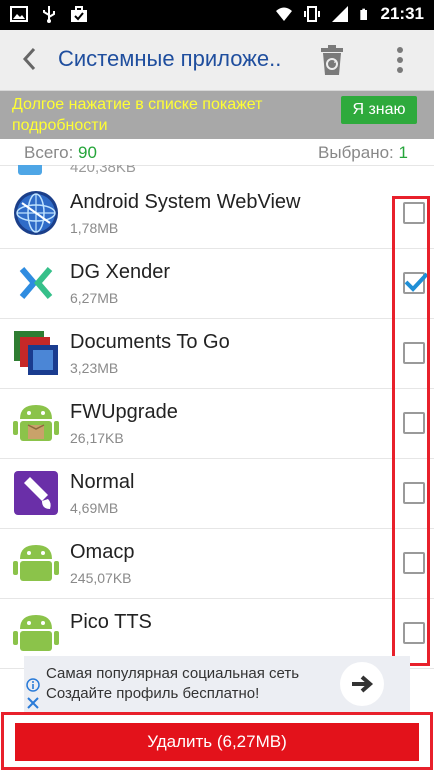 The height and width of the screenshot is (772, 434). I want to click on signal-icon, so click(339, 14).